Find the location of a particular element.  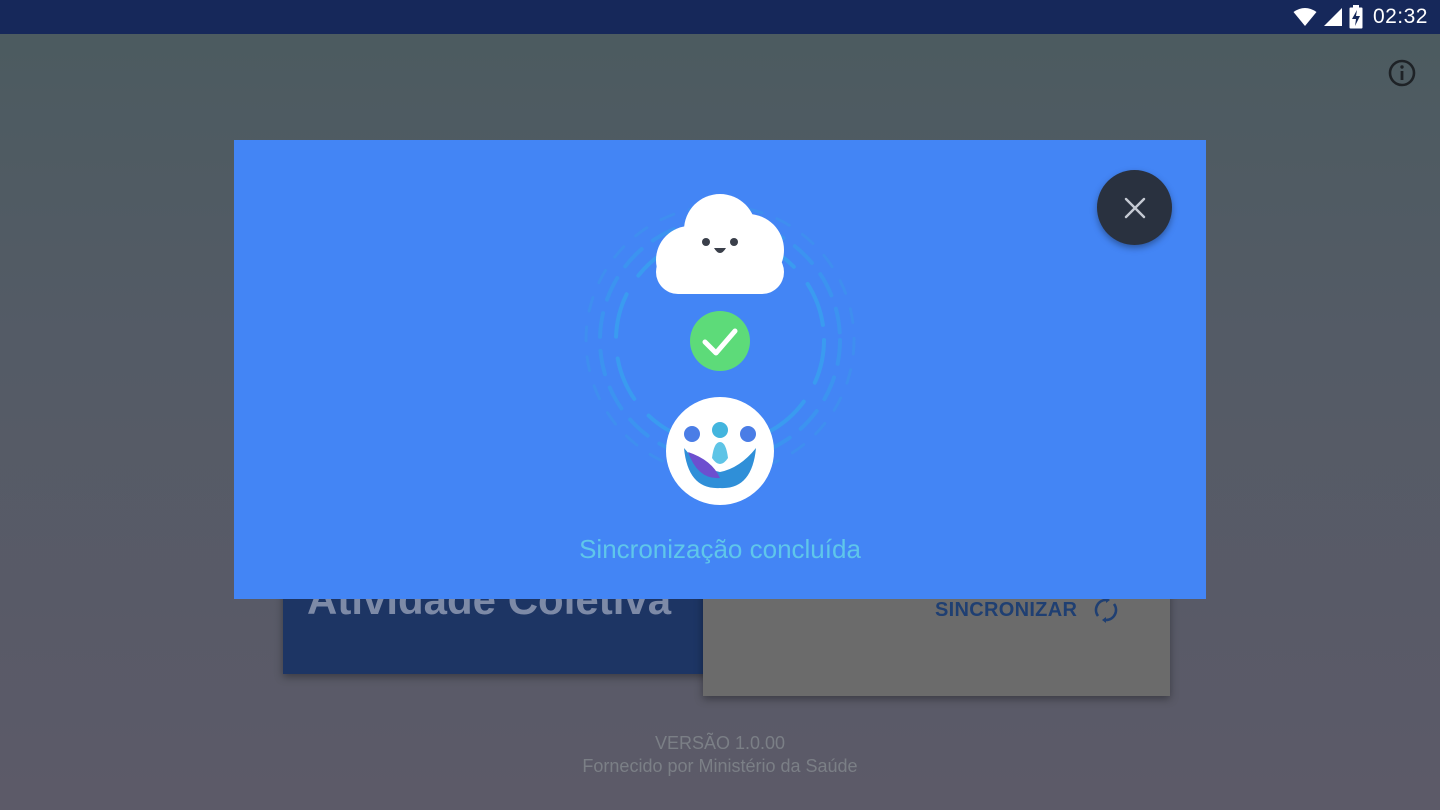

status-bar: 02:32 is located at coordinates (720, 17).